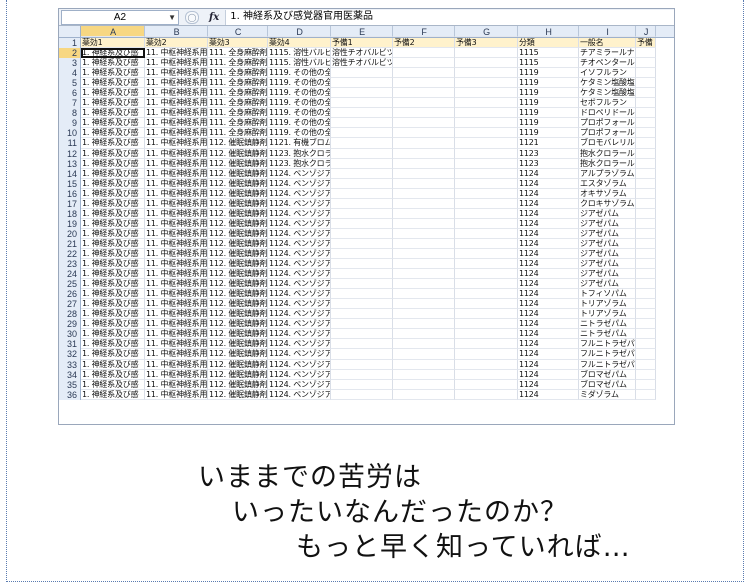 The height and width of the screenshot is (586, 750). What do you see at coordinates (70, 284) in the screenshot?
I see `row-number: 25` at bounding box center [70, 284].